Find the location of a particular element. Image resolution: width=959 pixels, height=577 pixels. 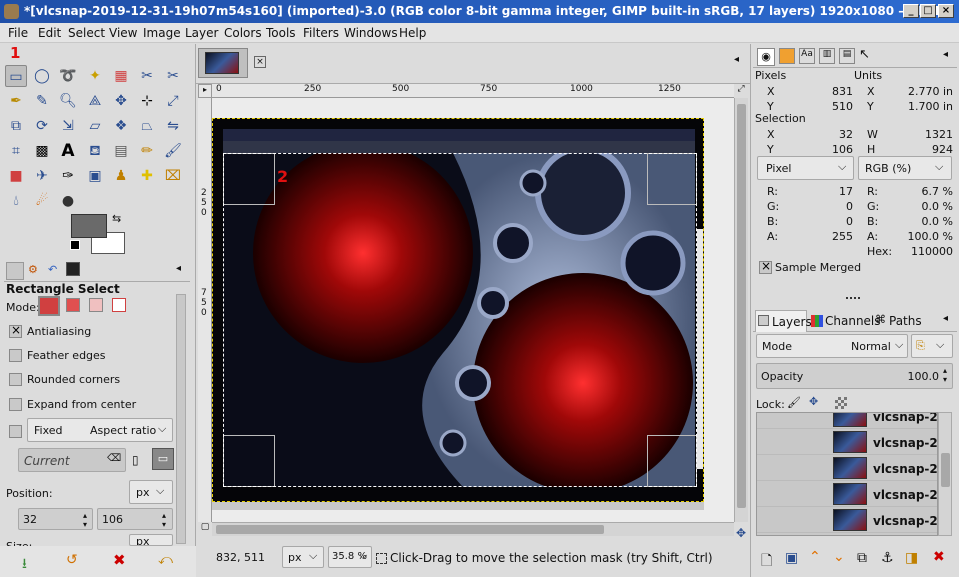

eraser-tool-icon: ■ is located at coordinates (16, 176).